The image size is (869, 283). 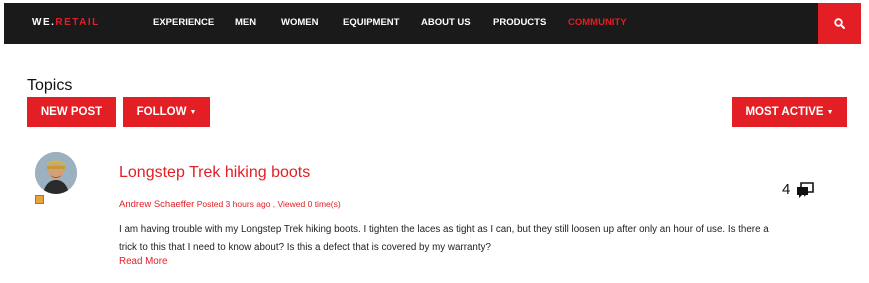 What do you see at coordinates (156, 204) in the screenshot?
I see `author-link: Andrew Schaeffer` at bounding box center [156, 204].